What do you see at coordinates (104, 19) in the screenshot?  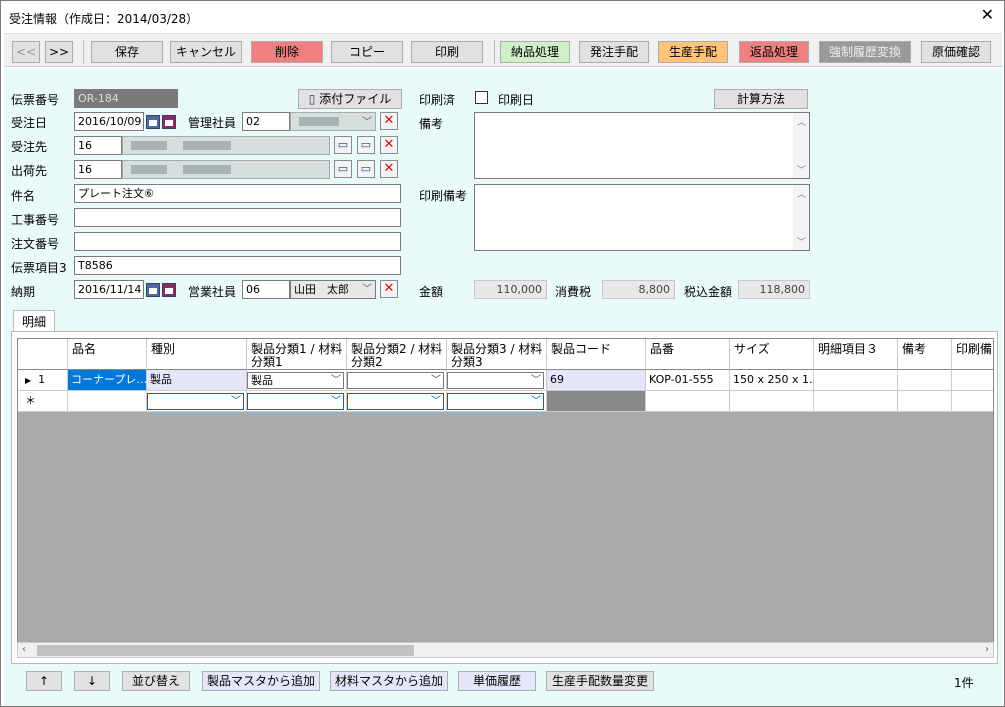 I see `window-title: 受注情報（作成日：2014/03/28）` at bounding box center [104, 19].